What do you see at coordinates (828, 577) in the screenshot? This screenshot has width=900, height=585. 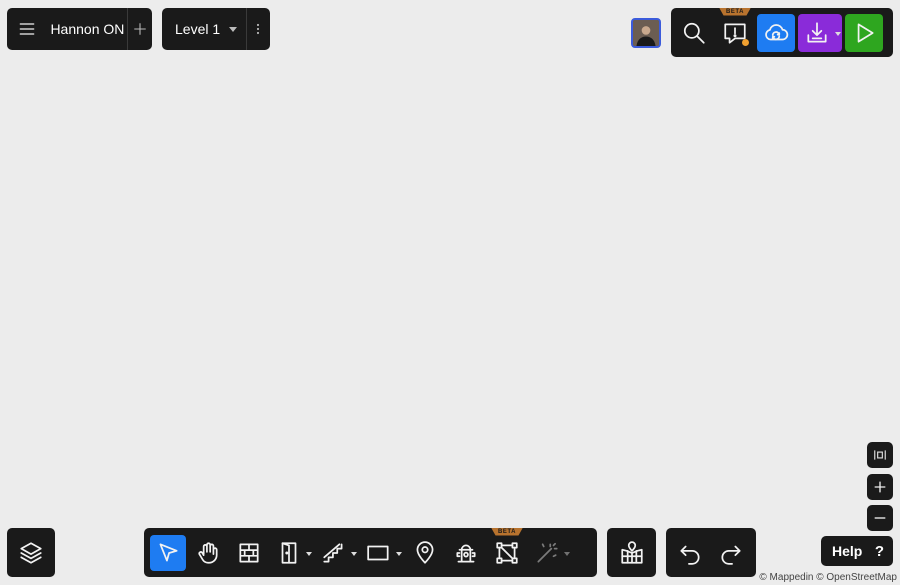 I see `map-attribution: © Mappedin © OpenStreetMap` at bounding box center [828, 577].